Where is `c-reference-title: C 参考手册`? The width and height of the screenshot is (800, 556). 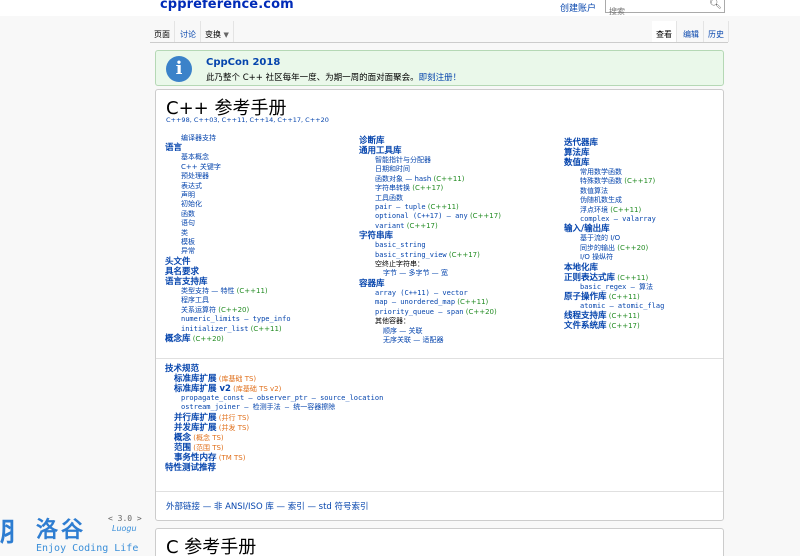
c-reference-title: C 参考手册 is located at coordinates (211, 544).